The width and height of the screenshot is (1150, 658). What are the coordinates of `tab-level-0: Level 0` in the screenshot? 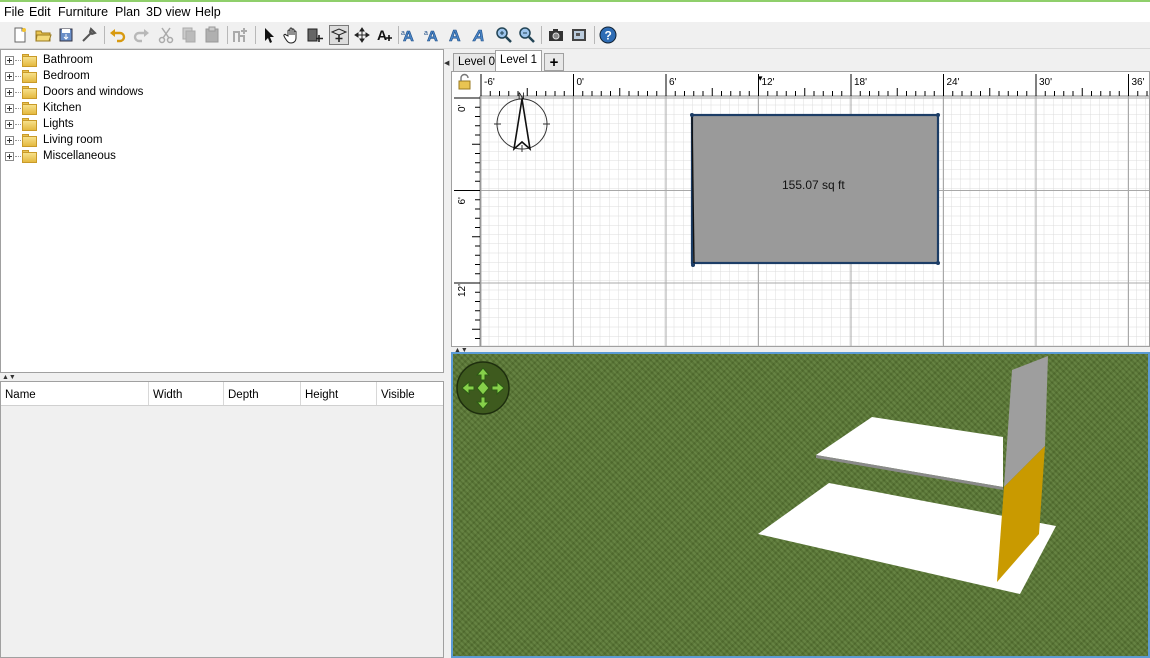 It's located at (477, 62).